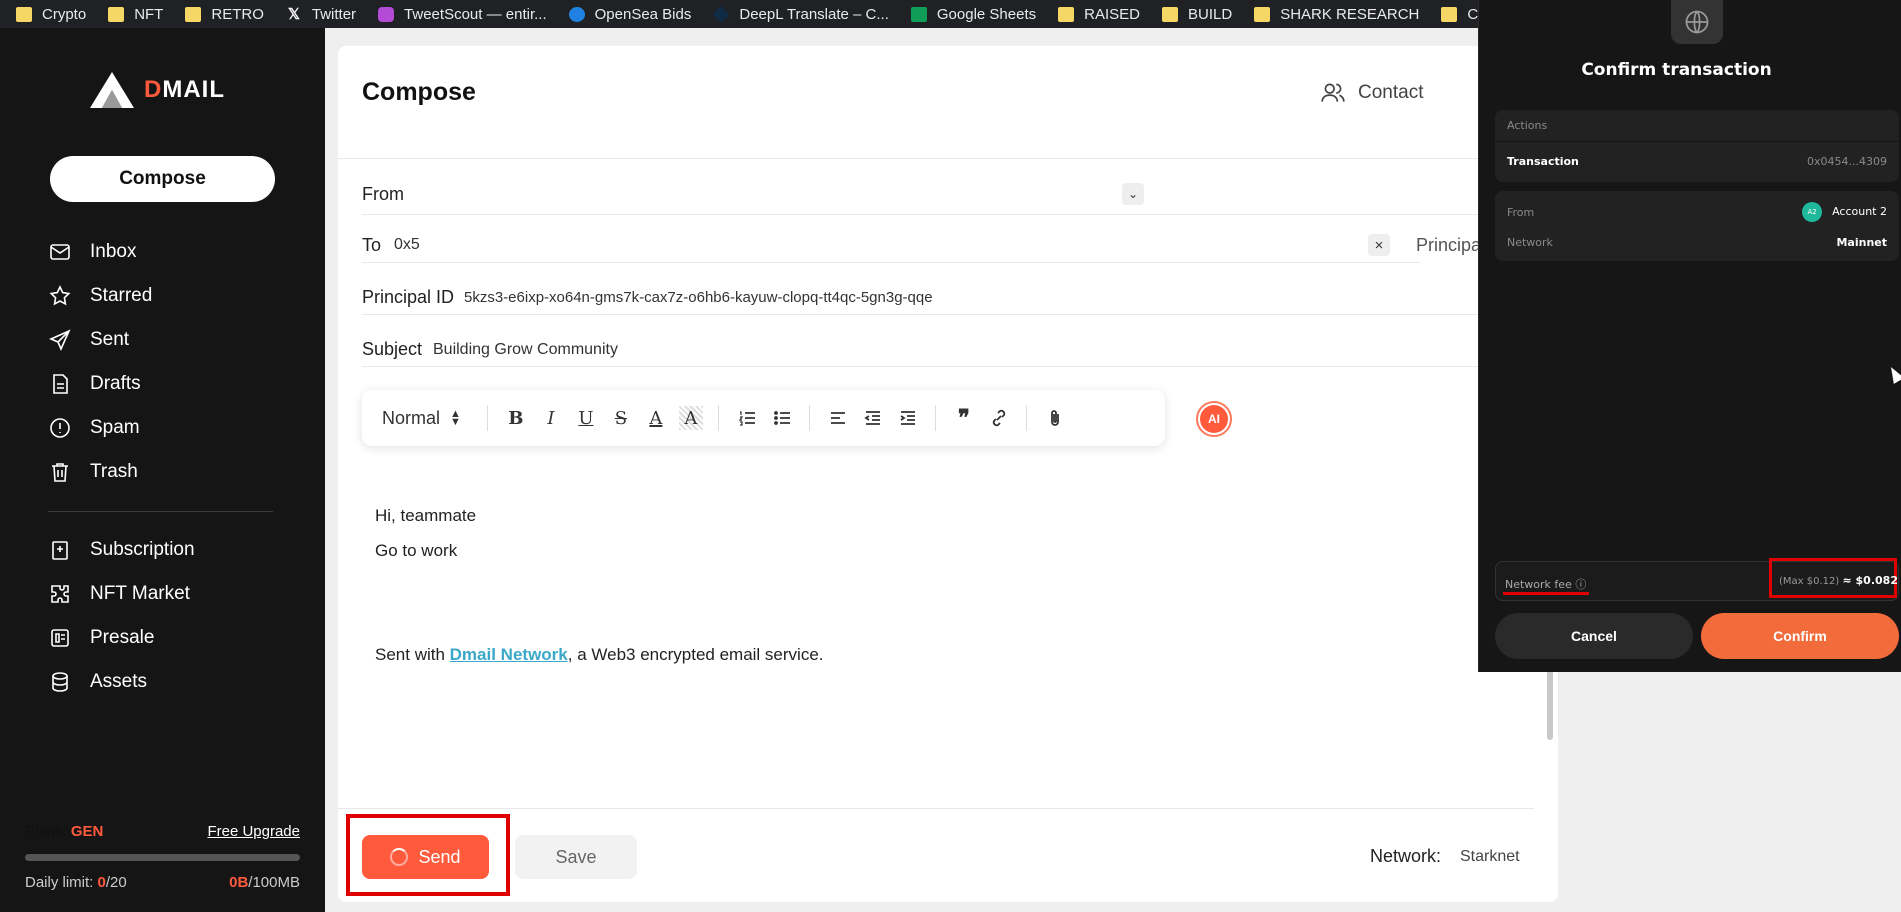 This screenshot has width=1901, height=912. I want to click on star-icon, so click(60, 295).